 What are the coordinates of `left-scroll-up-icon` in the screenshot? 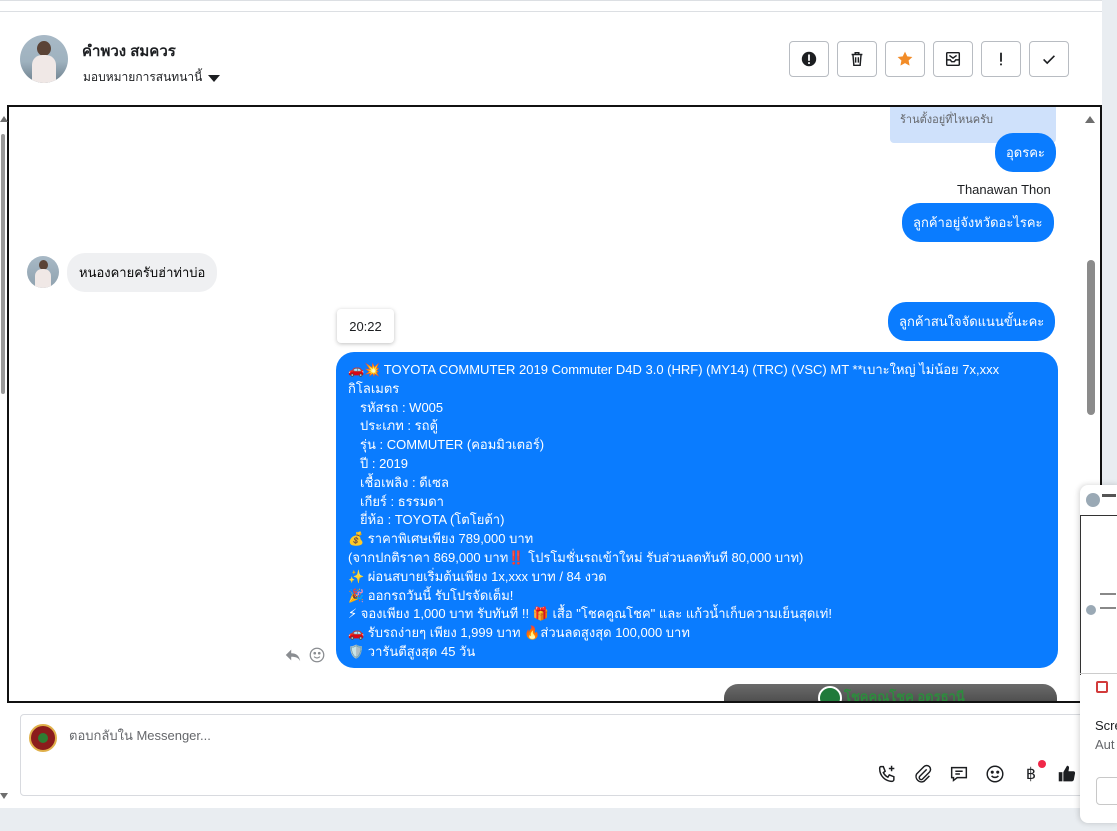 It's located at (4, 119).